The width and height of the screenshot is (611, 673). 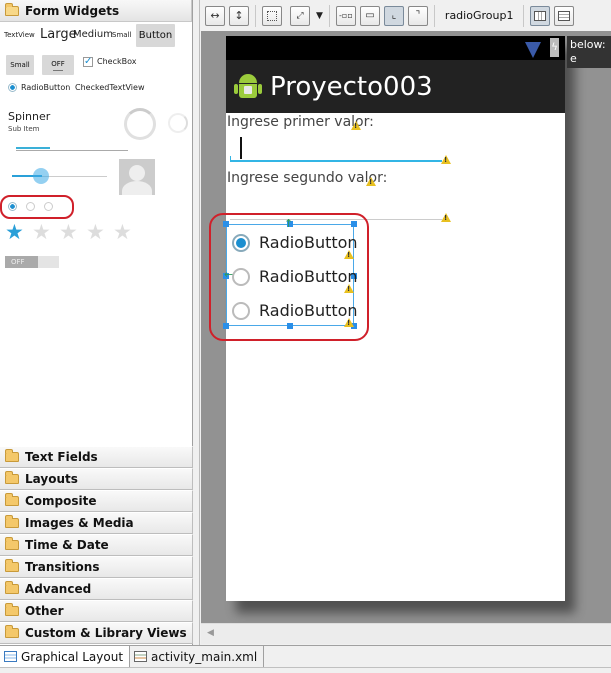 I want to click on category-other: Other, so click(x=96, y=611).